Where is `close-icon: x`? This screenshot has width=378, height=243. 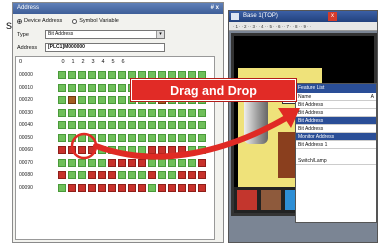 close-icon: x is located at coordinates (332, 16).